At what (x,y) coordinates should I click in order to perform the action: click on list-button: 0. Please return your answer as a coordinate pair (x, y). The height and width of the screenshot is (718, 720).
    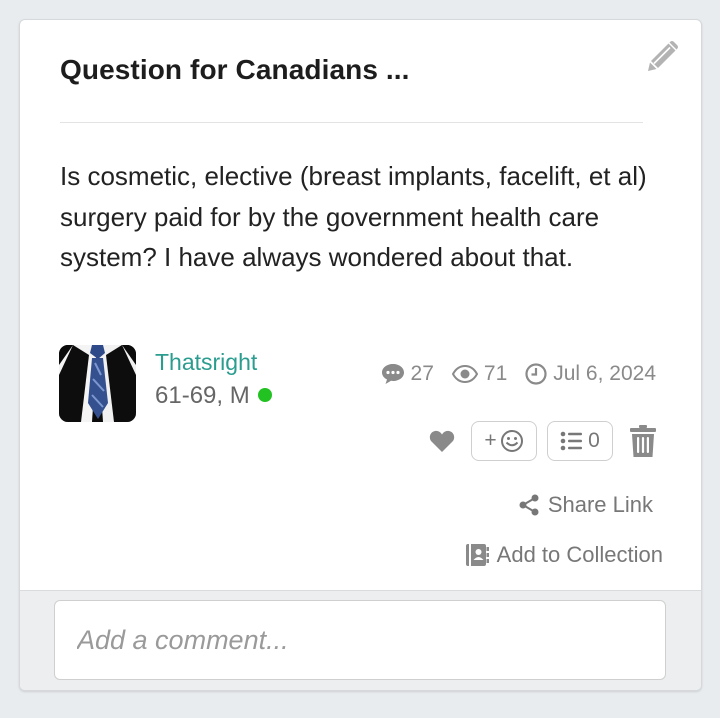
    Looking at the image, I should click on (580, 441).